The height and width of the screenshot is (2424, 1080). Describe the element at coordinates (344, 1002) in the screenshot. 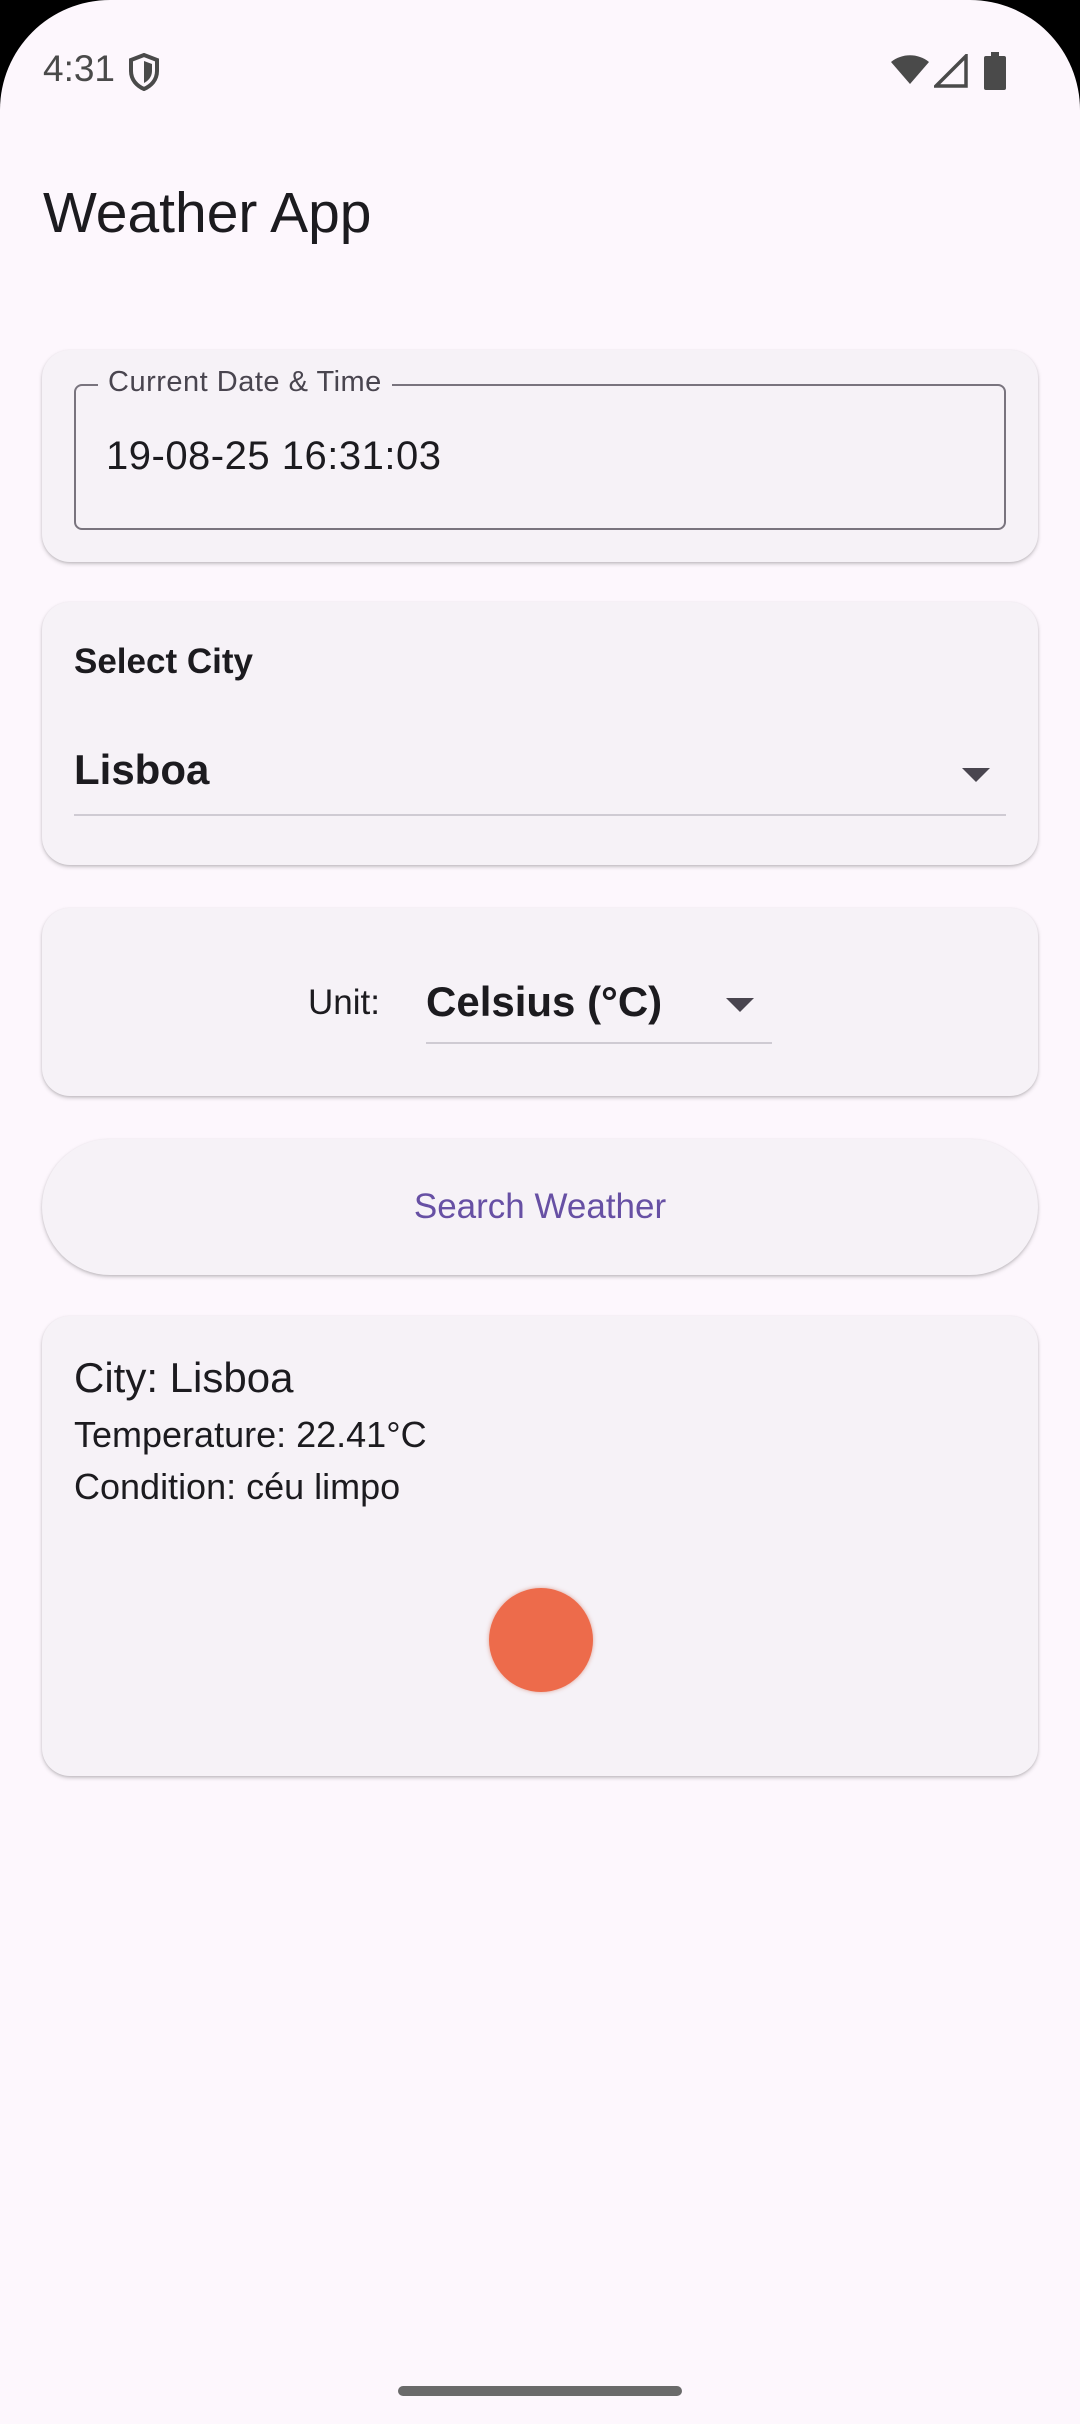

I see `unit-label: Unit:` at that location.